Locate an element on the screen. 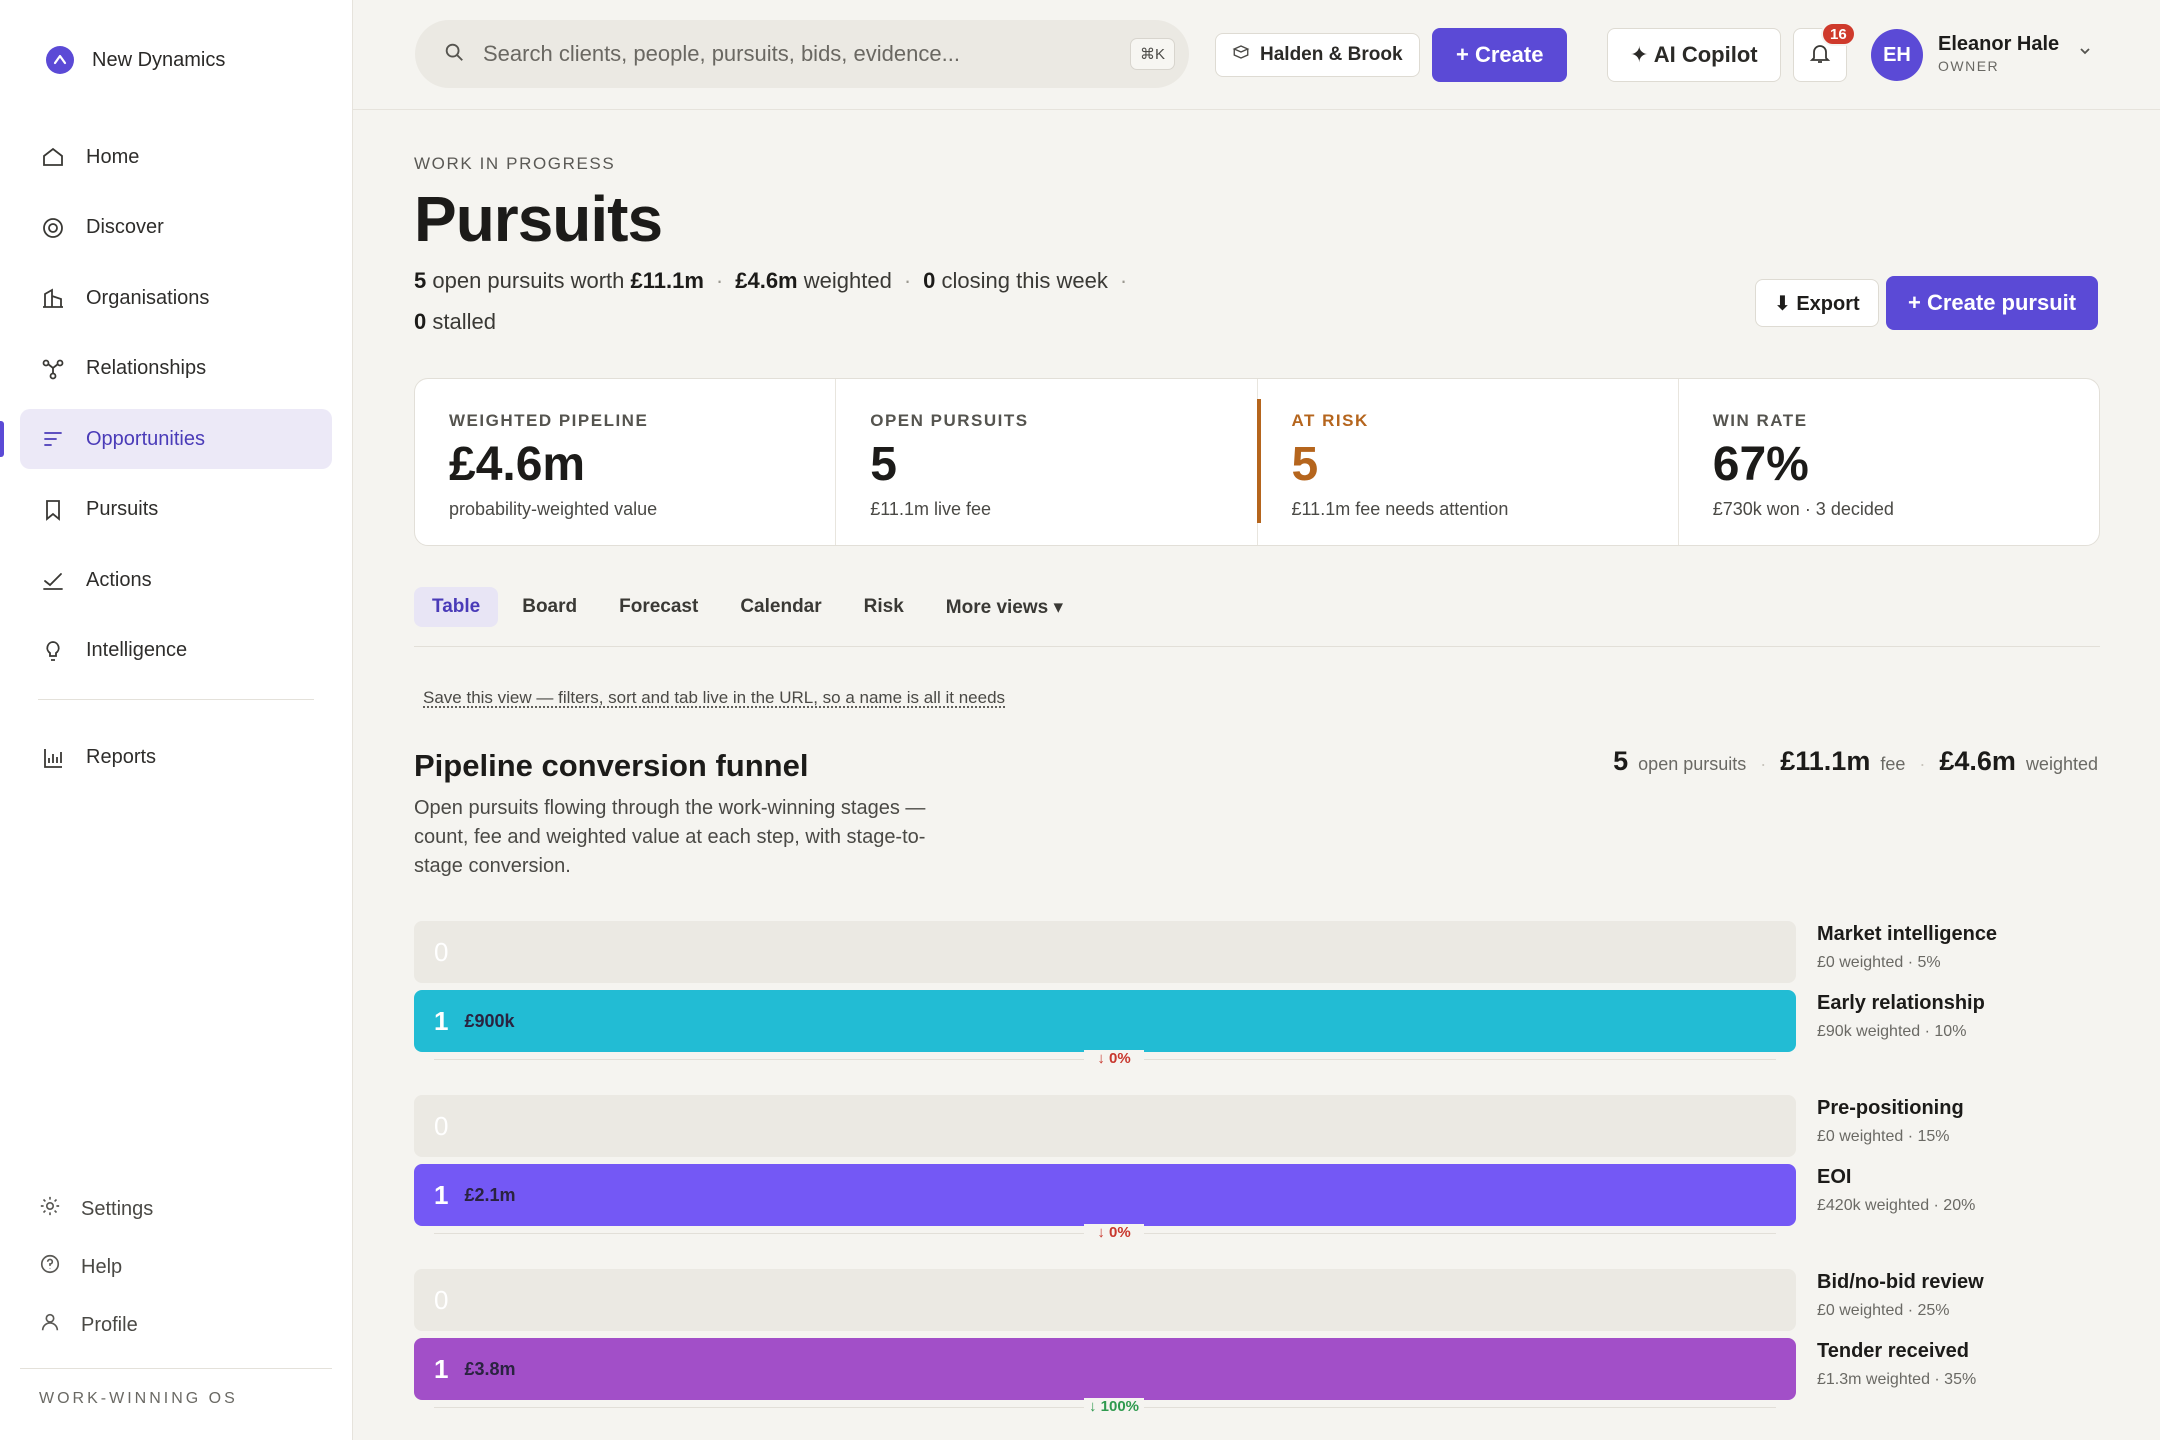  workspace-switcher: Halden & Brook is located at coordinates (1317, 55).